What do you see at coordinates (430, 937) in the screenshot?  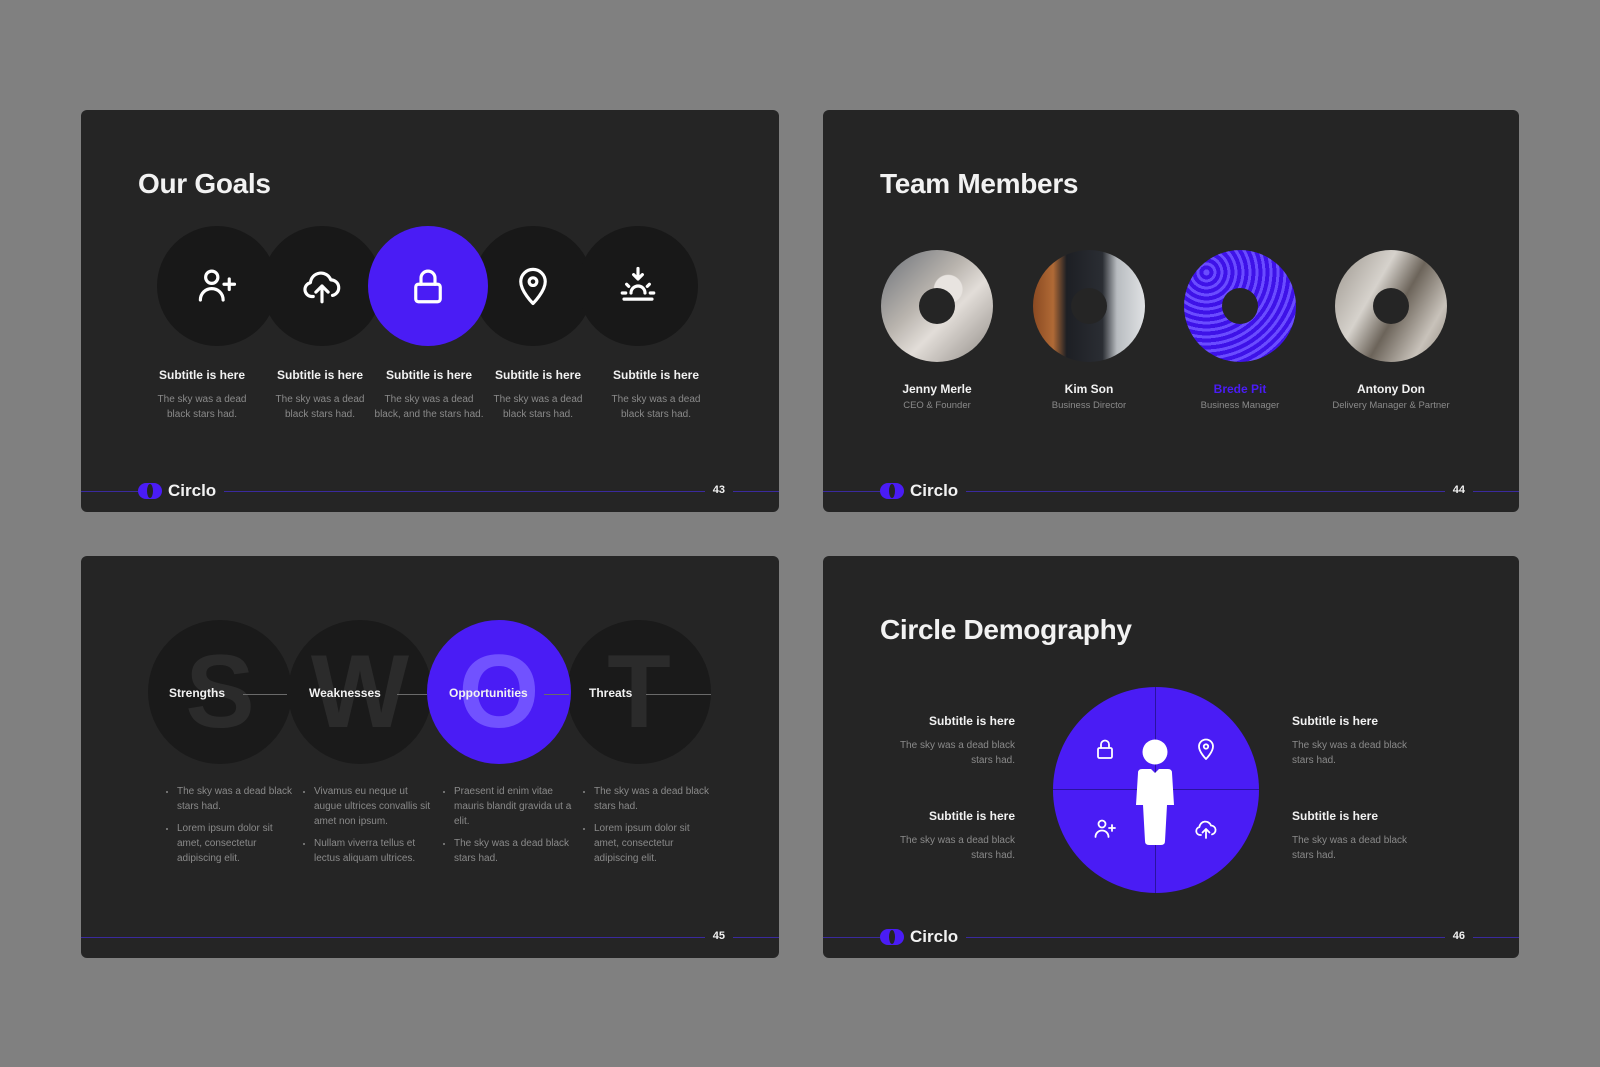 I see `footer-divider` at bounding box center [430, 937].